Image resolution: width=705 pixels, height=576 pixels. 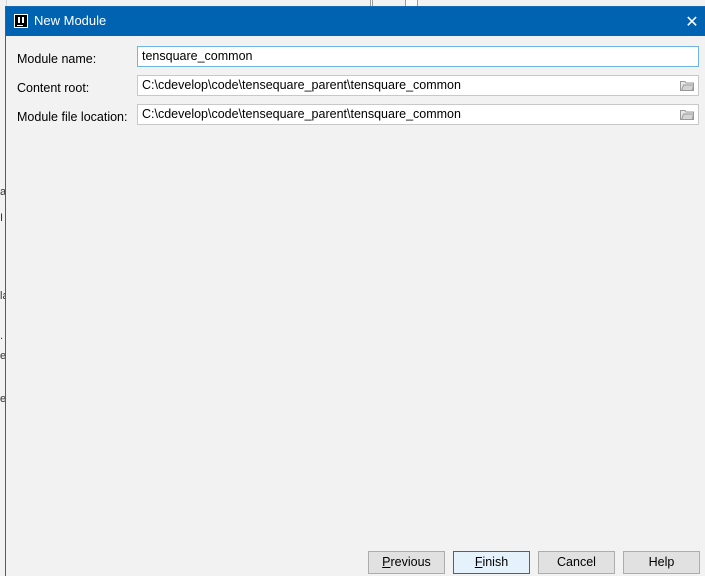 I want to click on finish-button: Finish, so click(x=491, y=562).